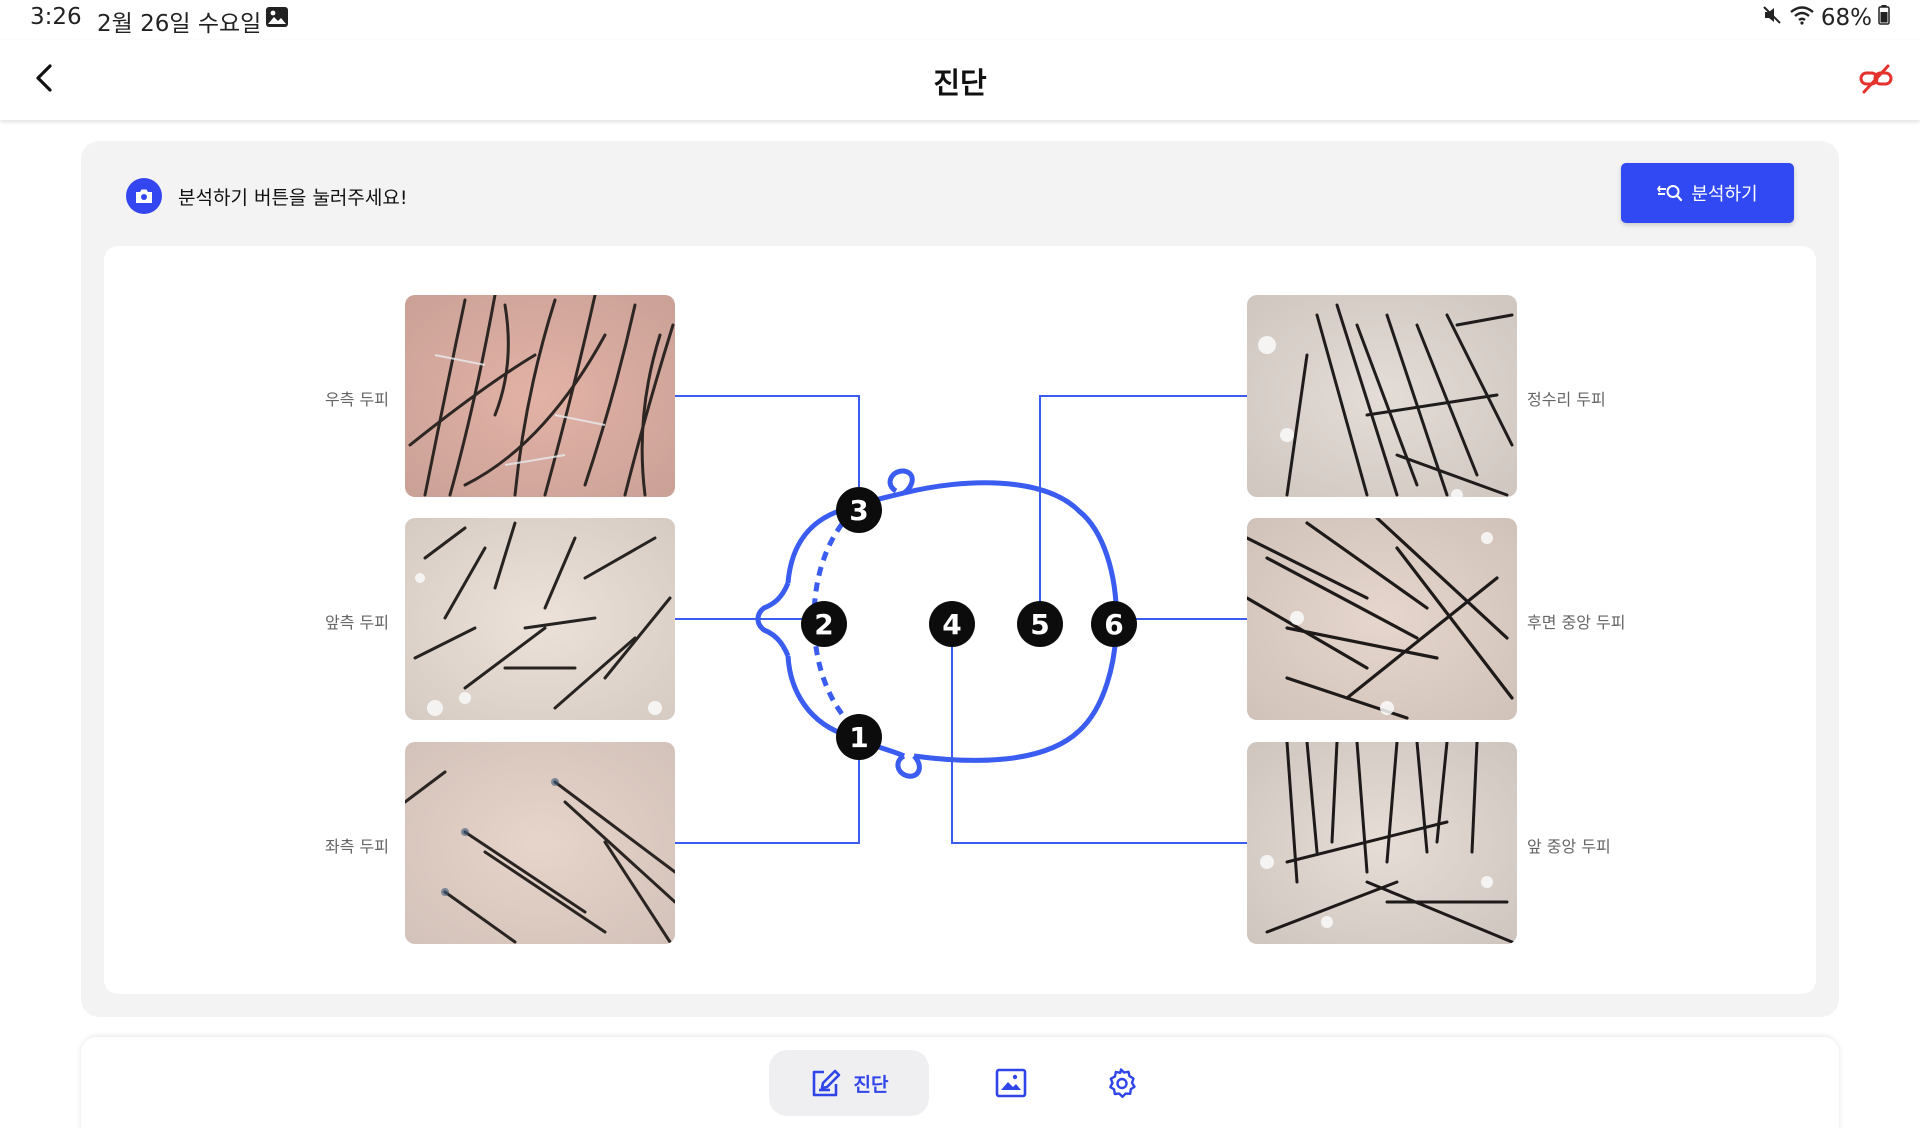 This screenshot has height=1128, width=1920. I want to click on zone-label-right-scalp: 우측 두피, so click(357, 399).